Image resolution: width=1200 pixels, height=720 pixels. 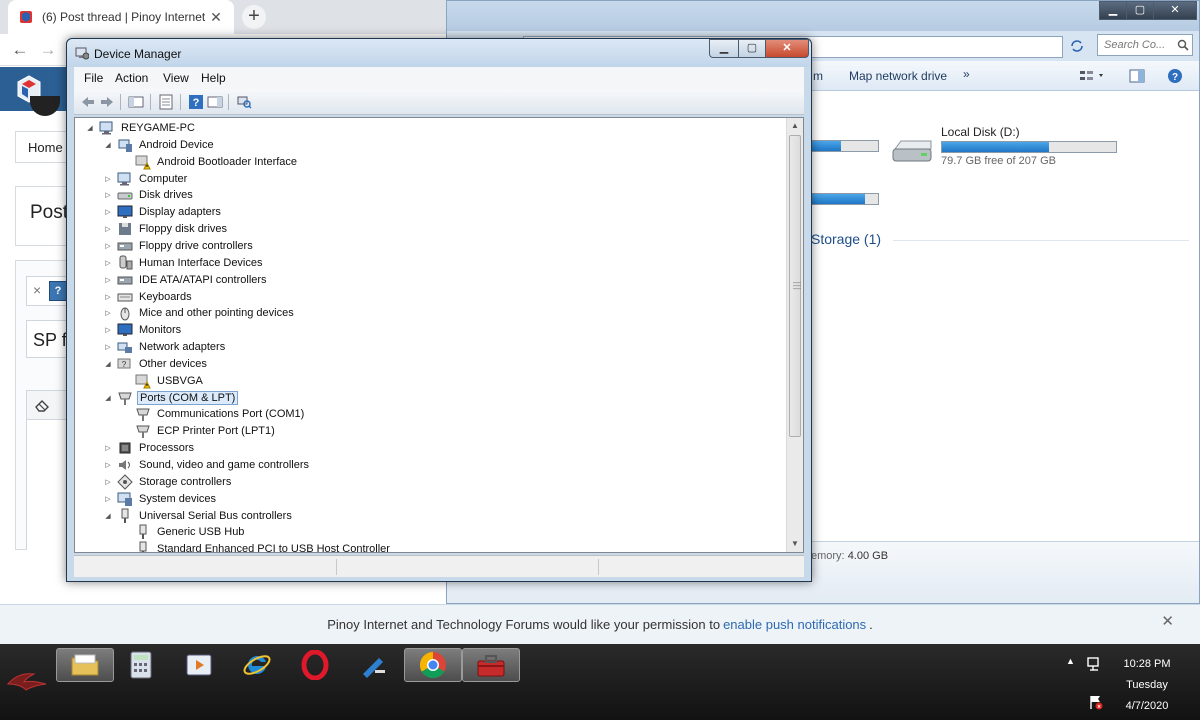 What do you see at coordinates (898, 76) in the screenshot?
I see `map-network-drive-button: Map network drive` at bounding box center [898, 76].